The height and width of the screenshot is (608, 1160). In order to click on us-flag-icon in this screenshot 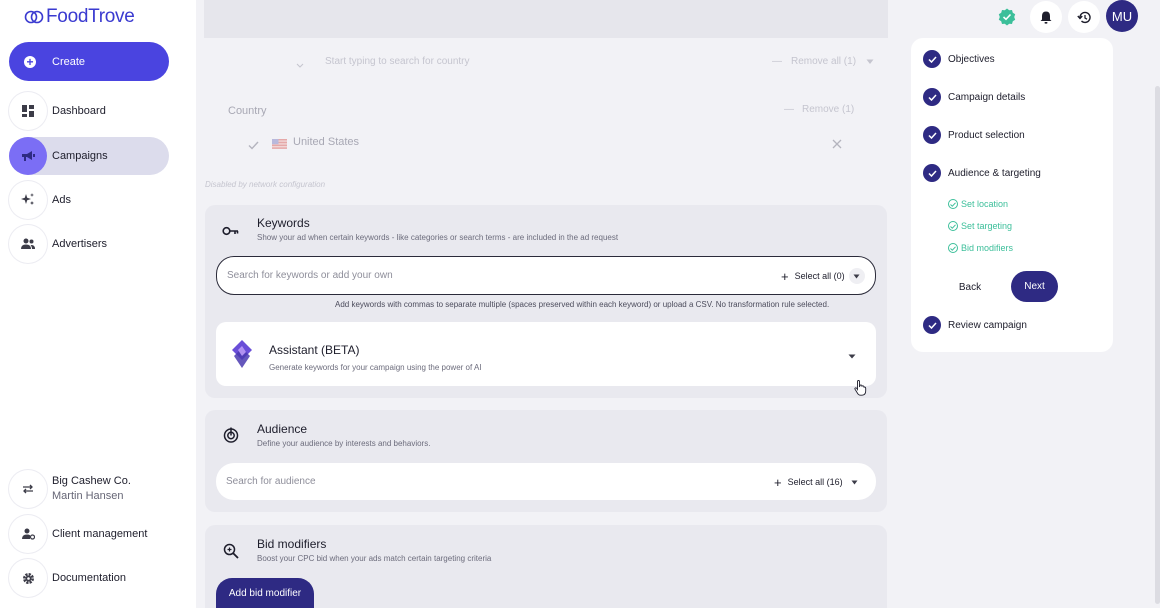, I will do `click(279, 144)`.